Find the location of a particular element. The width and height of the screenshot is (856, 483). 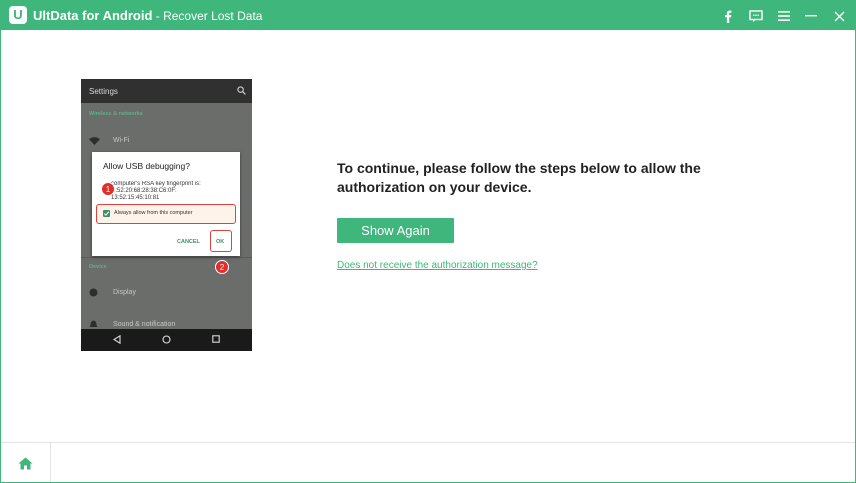

facebook-icon is located at coordinates (728, 16).